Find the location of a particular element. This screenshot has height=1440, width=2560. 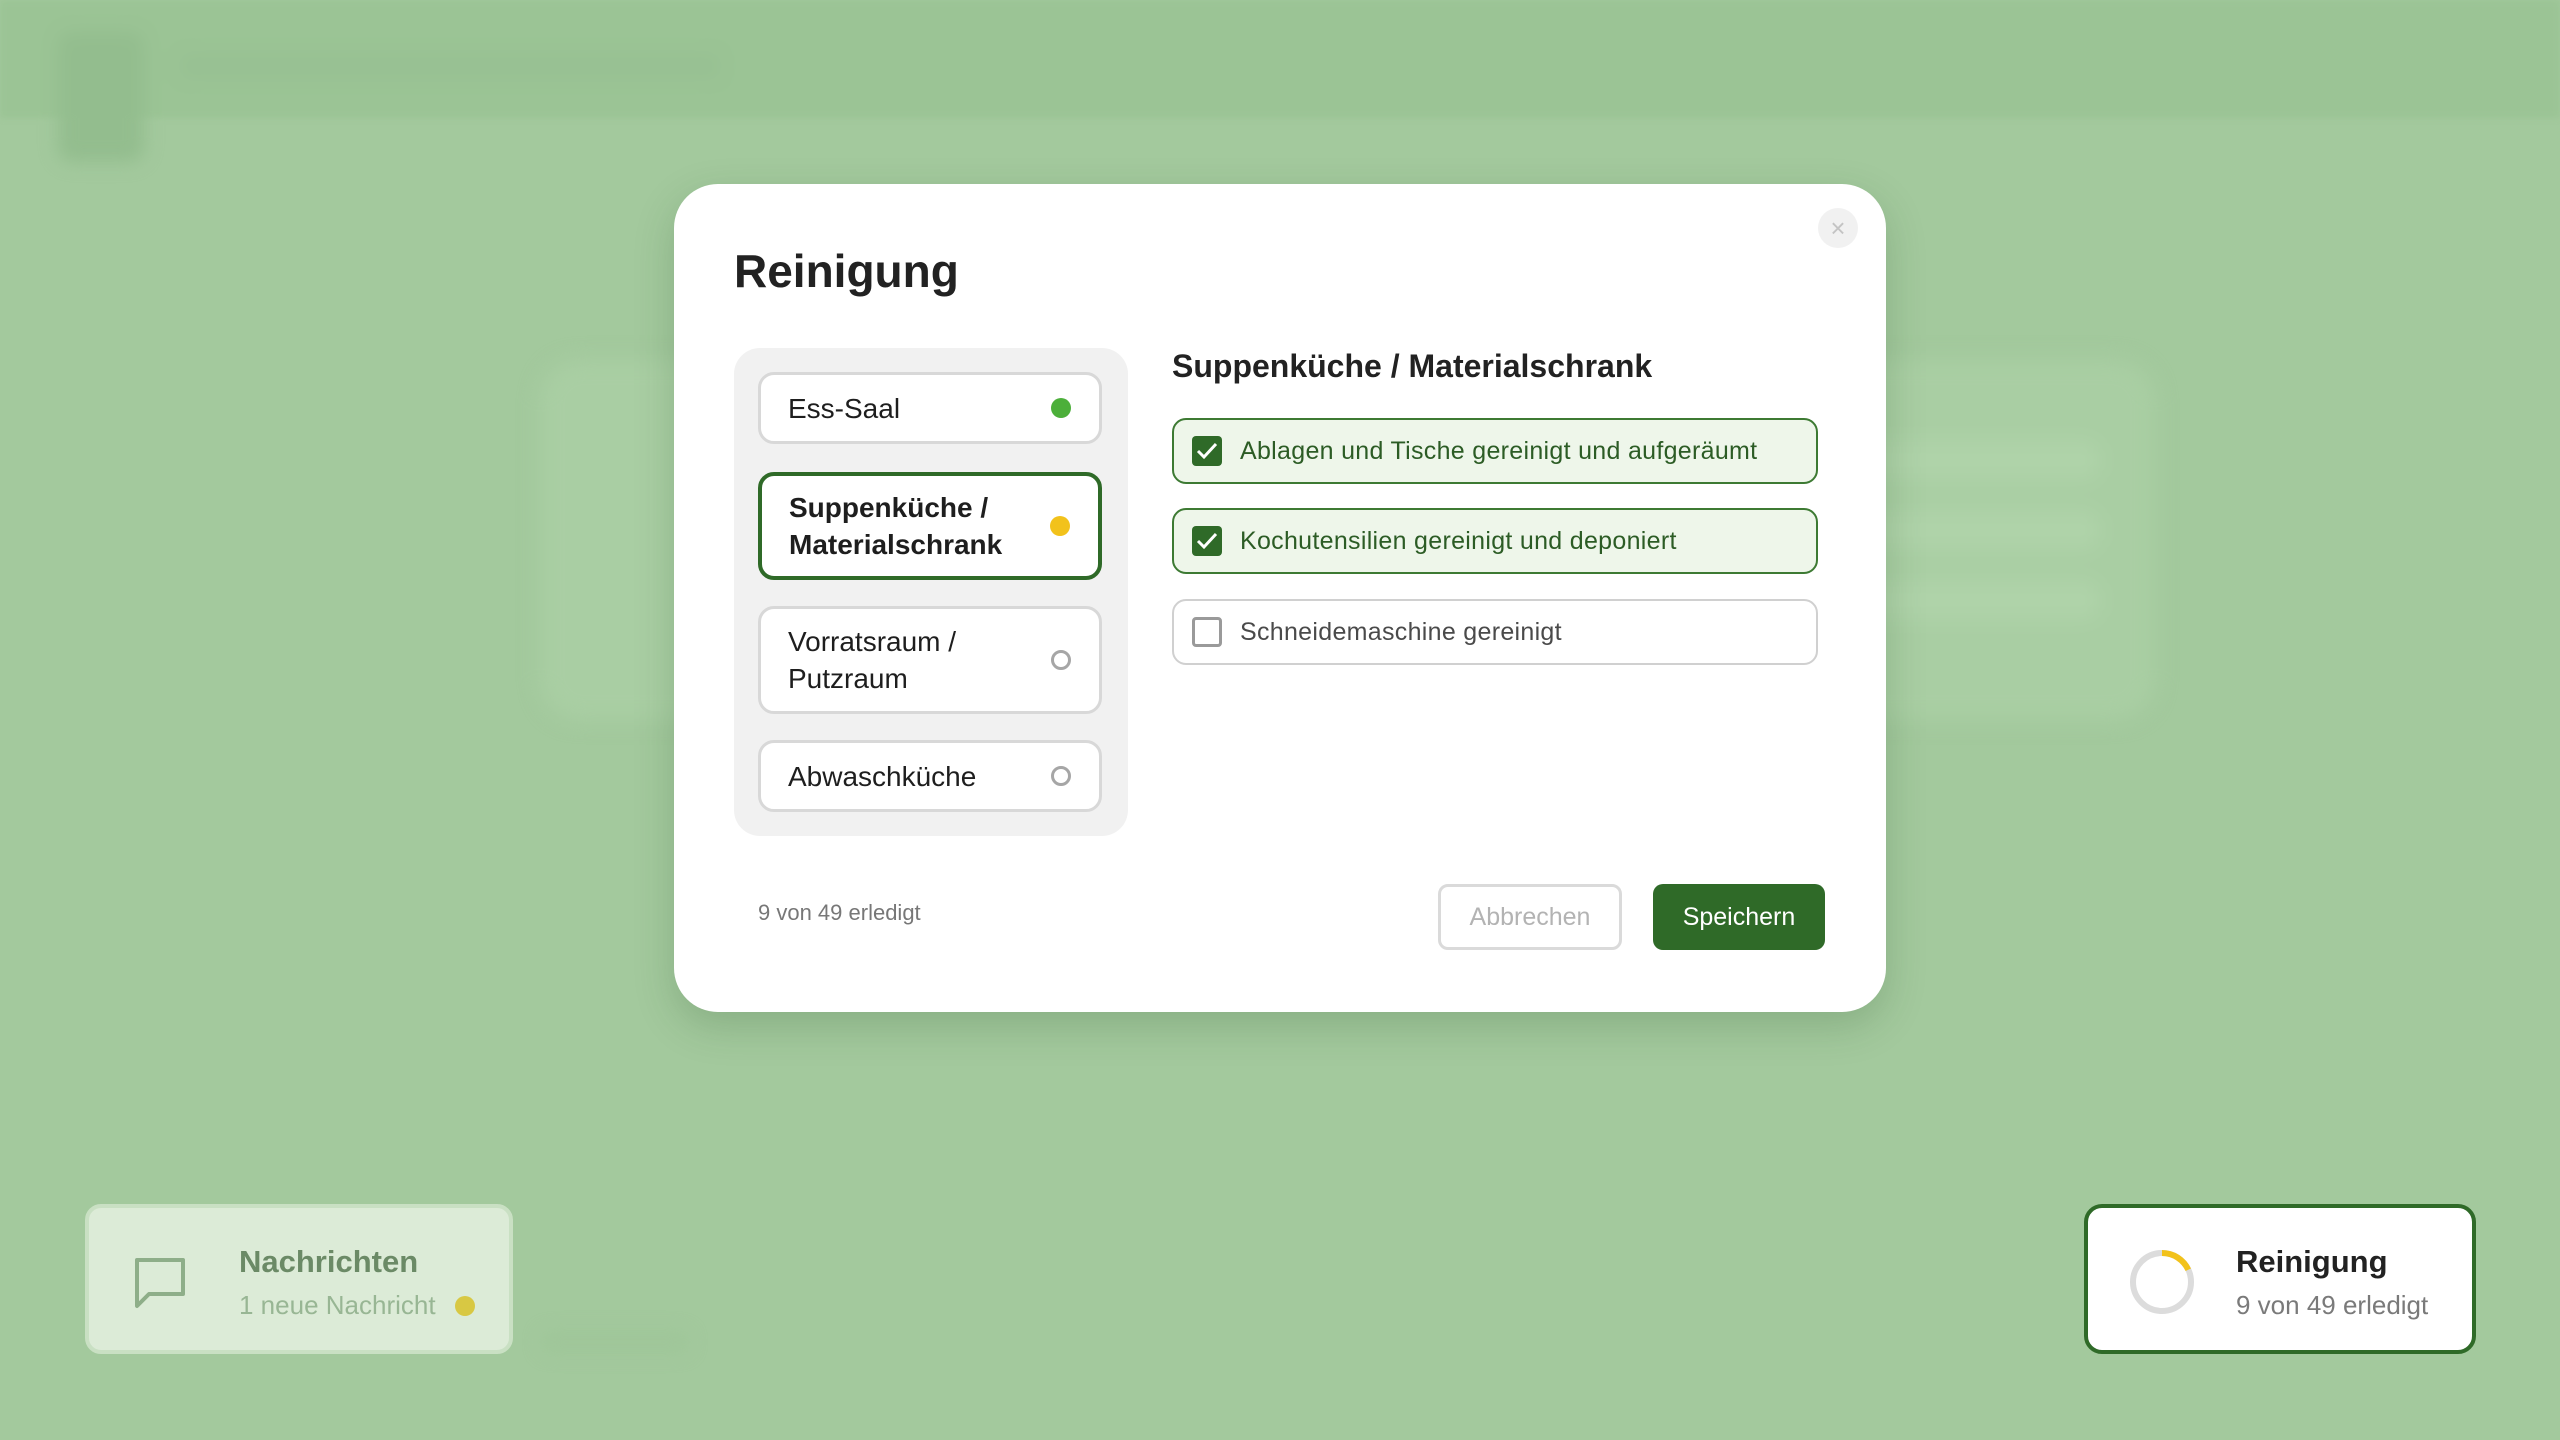

messages-title: Nachrichten is located at coordinates (329, 1261).